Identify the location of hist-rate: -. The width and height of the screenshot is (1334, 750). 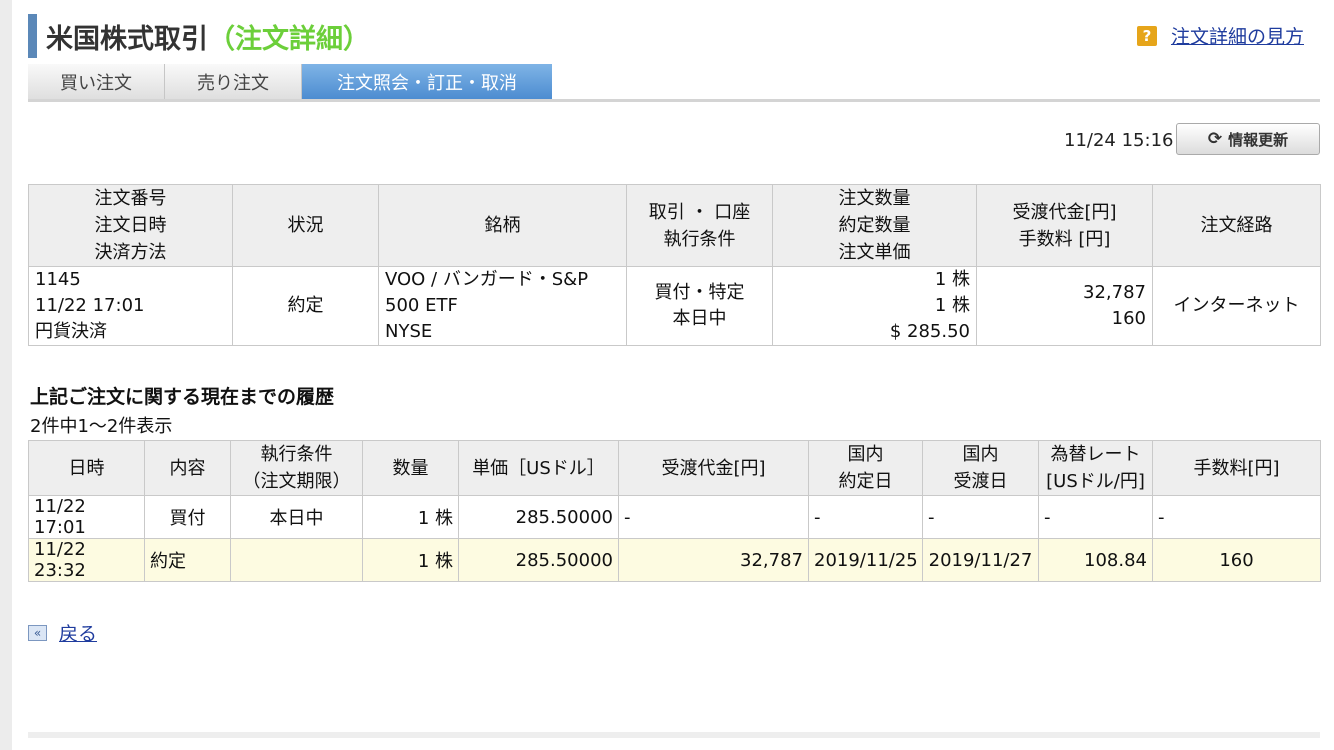
(1095, 517).